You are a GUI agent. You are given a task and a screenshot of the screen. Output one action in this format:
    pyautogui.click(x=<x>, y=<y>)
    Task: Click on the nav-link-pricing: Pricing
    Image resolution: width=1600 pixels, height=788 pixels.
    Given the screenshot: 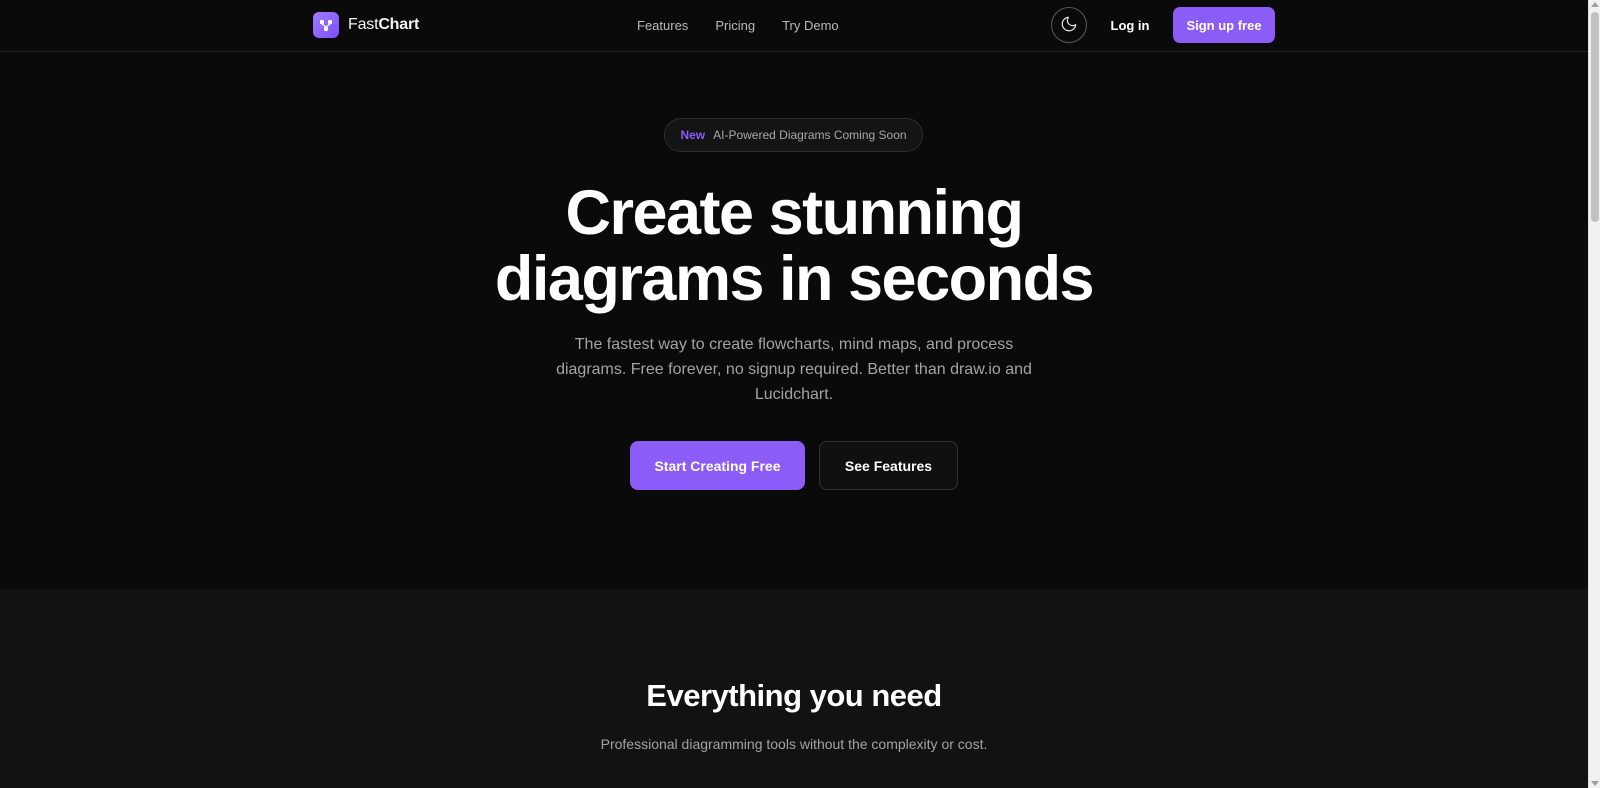 What is the action you would take?
    pyautogui.click(x=735, y=25)
    